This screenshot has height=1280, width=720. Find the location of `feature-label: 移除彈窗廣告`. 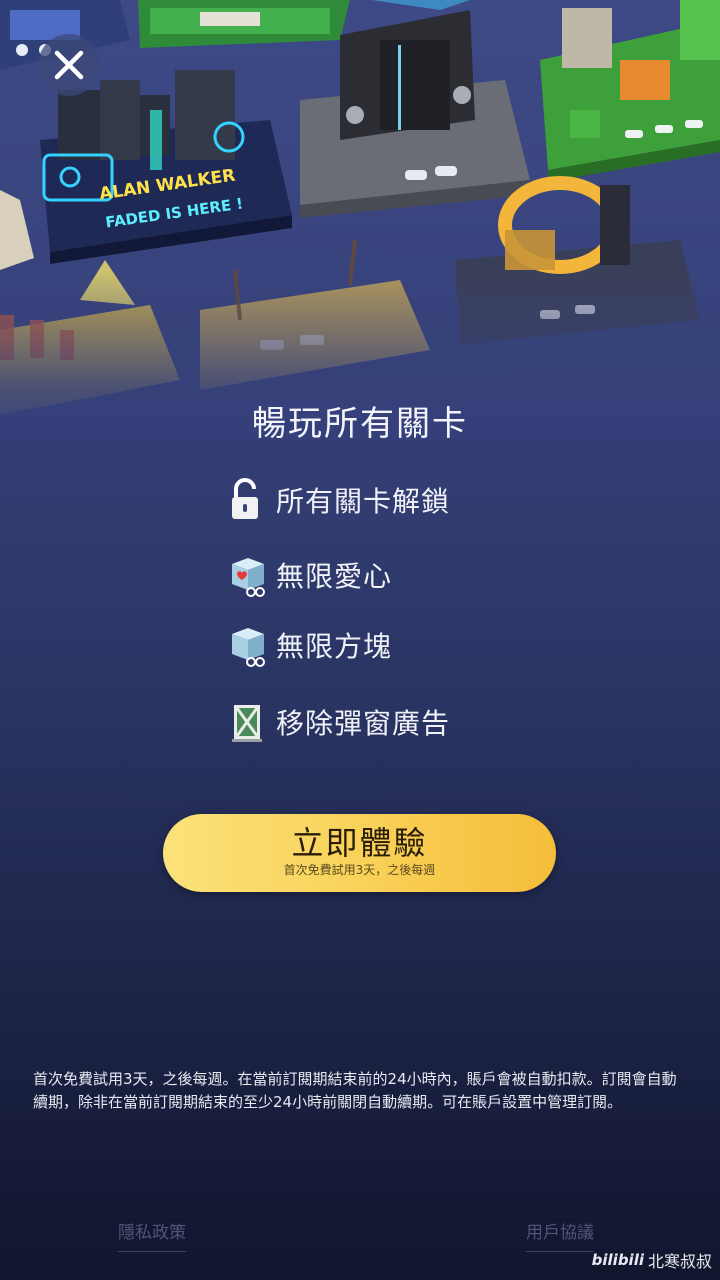

feature-label: 移除彈窗廣告 is located at coordinates (363, 723).